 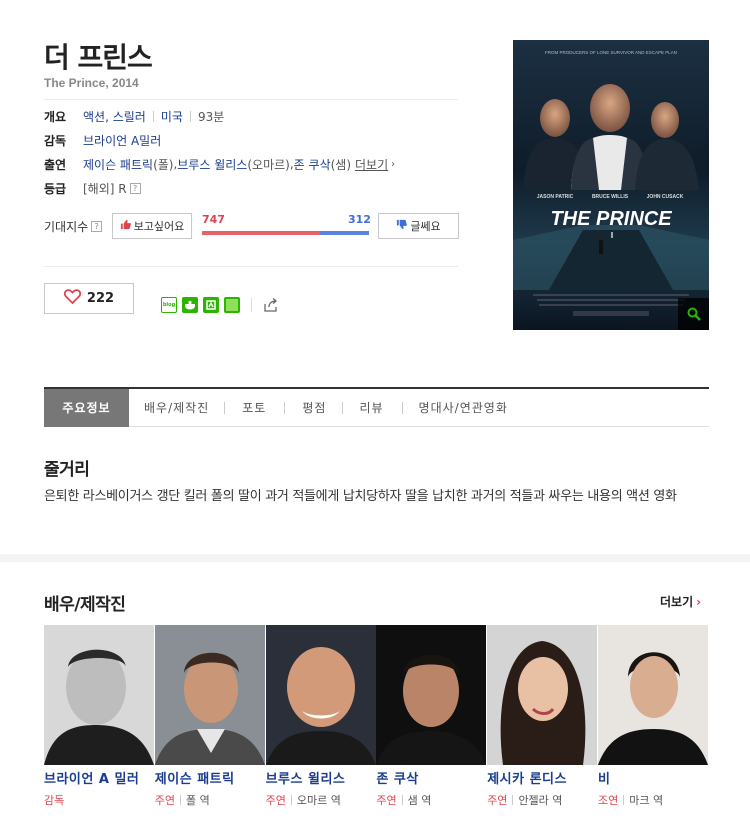 I want to click on cast-name: 브라이언 A 밀러, so click(x=97, y=777).